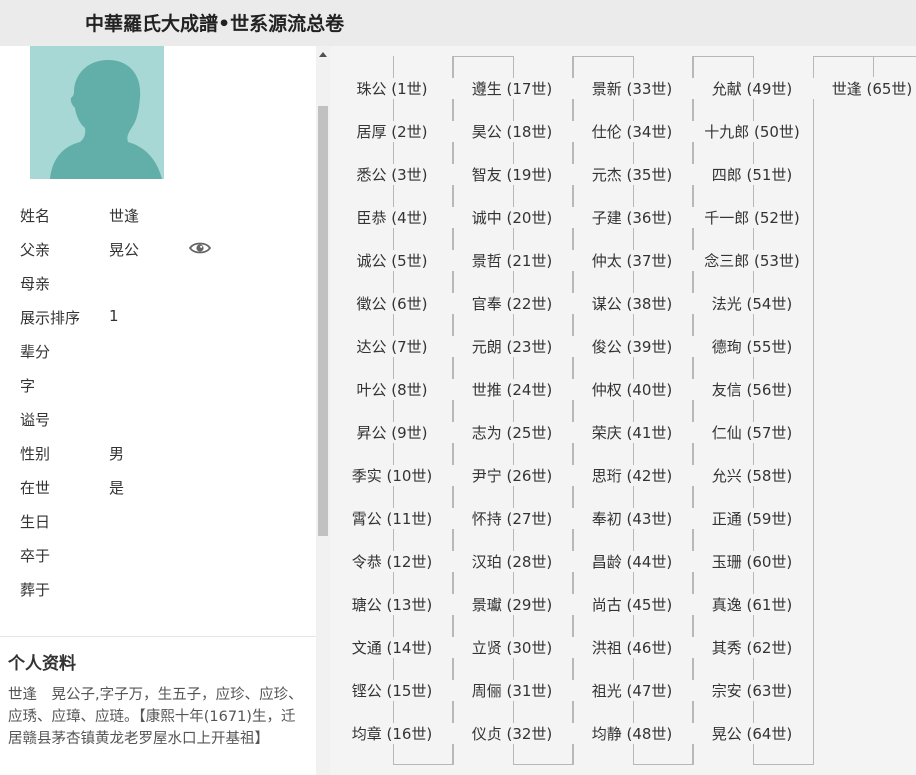  I want to click on generation-name: 元朗 (23世), so click(512, 346).